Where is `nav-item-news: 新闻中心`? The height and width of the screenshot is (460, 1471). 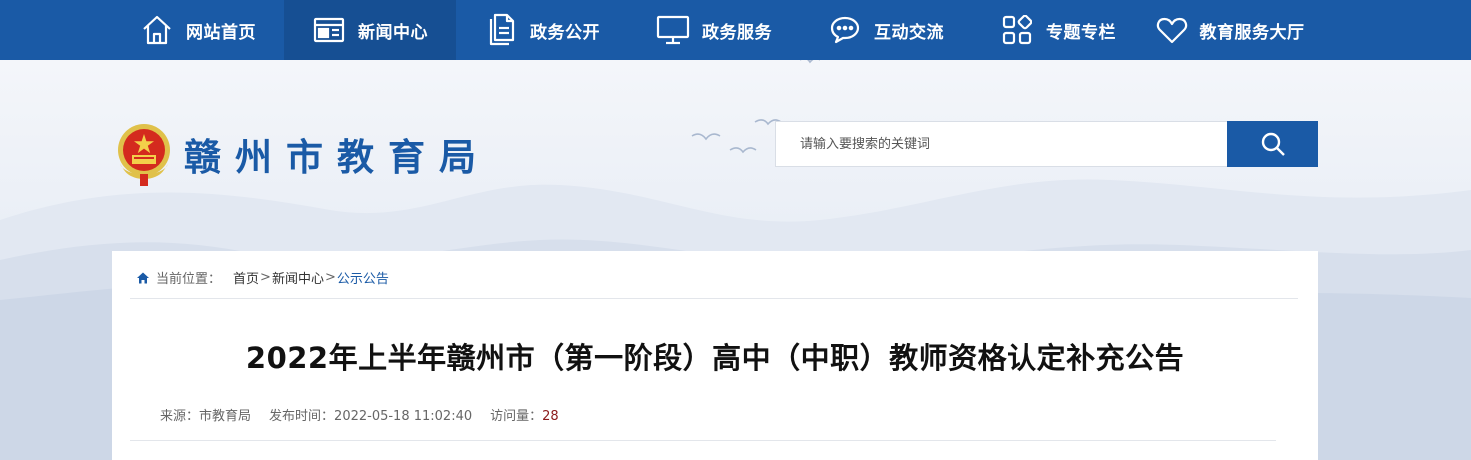
nav-item-news: 新闻中心 is located at coordinates (370, 30).